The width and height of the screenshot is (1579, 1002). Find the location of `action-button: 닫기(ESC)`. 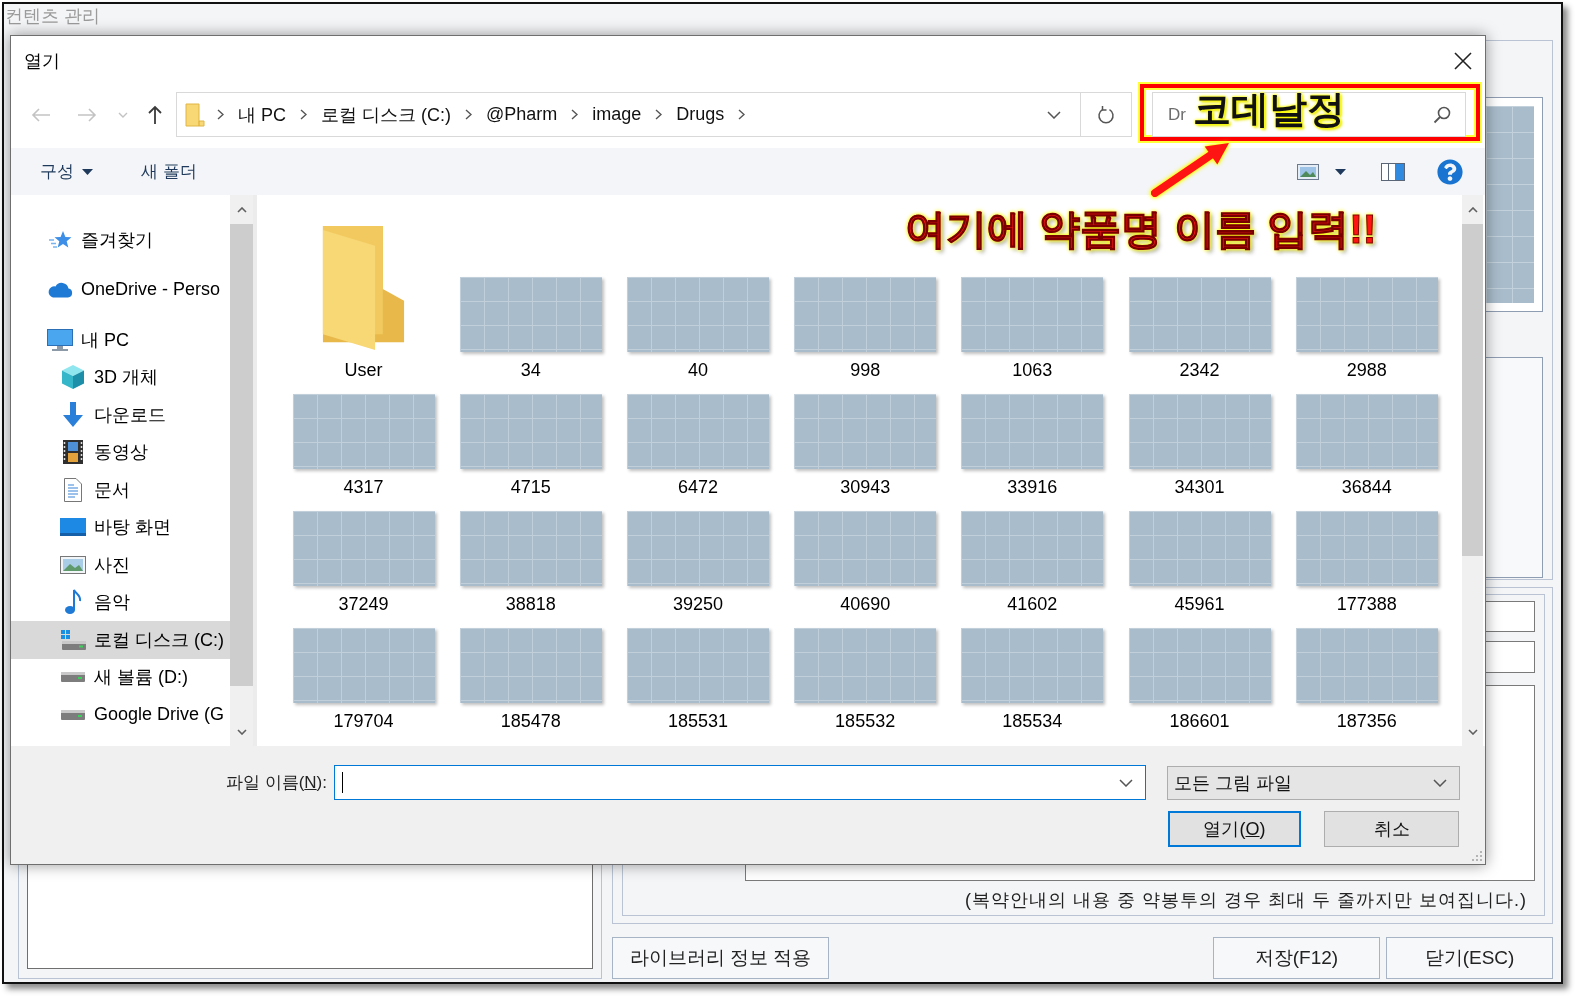

action-button: 닫기(ESC) is located at coordinates (1469, 958).